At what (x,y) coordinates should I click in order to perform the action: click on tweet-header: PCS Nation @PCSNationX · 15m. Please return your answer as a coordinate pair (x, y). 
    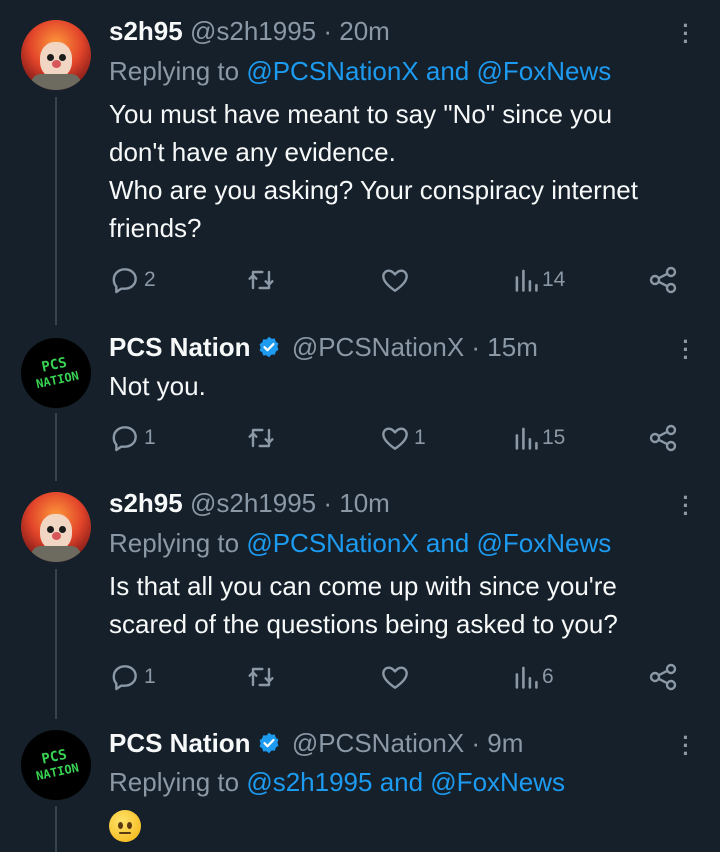
    Looking at the image, I should click on (323, 347).